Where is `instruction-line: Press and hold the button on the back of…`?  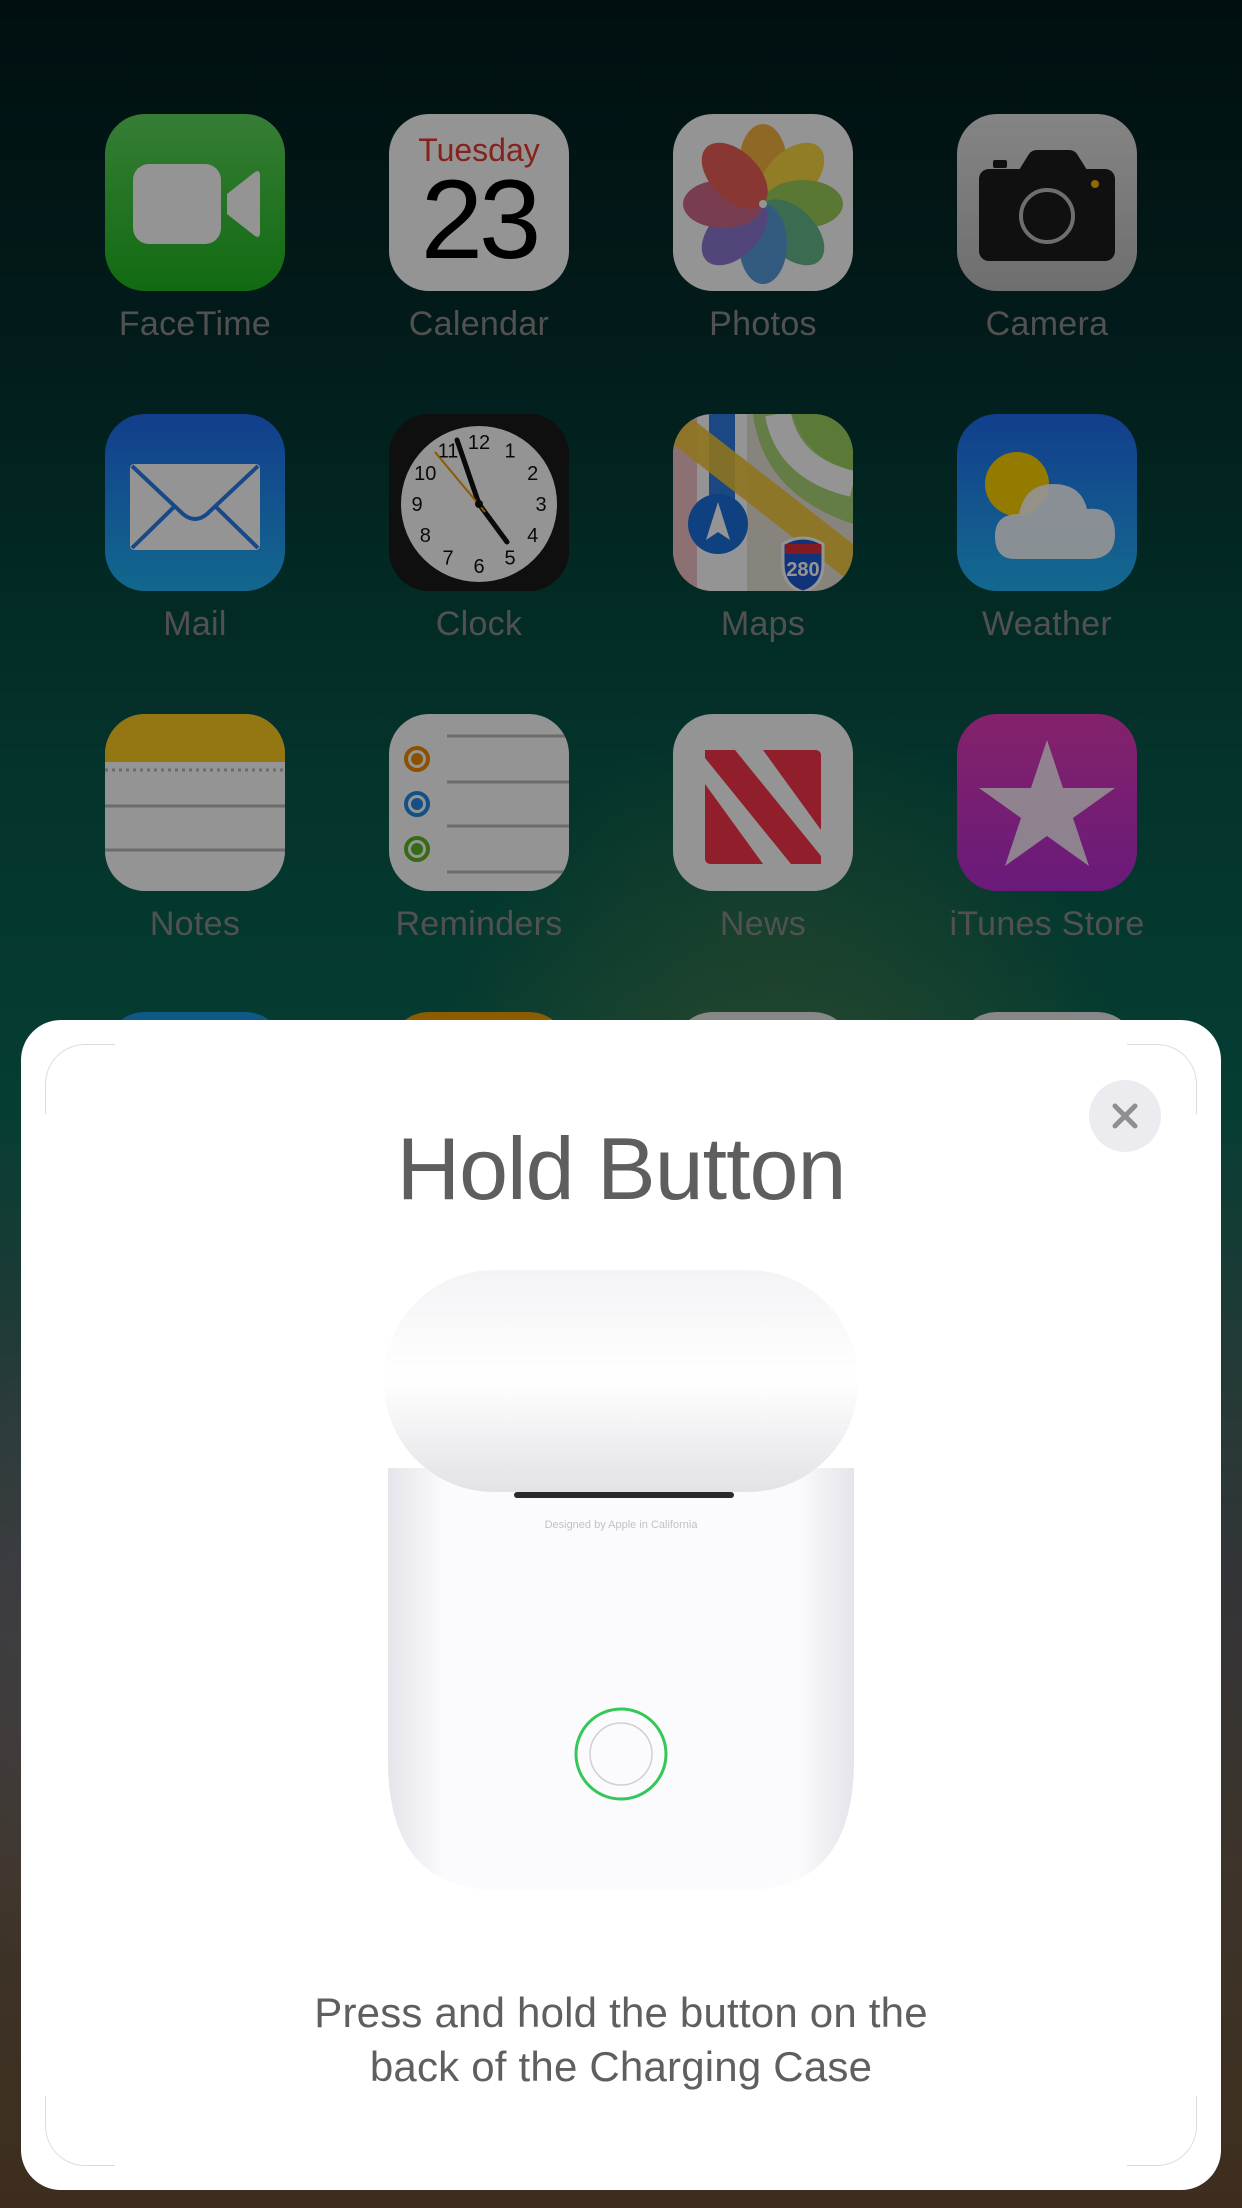 instruction-line: Press and hold the button on the back of… is located at coordinates (621, 2039).